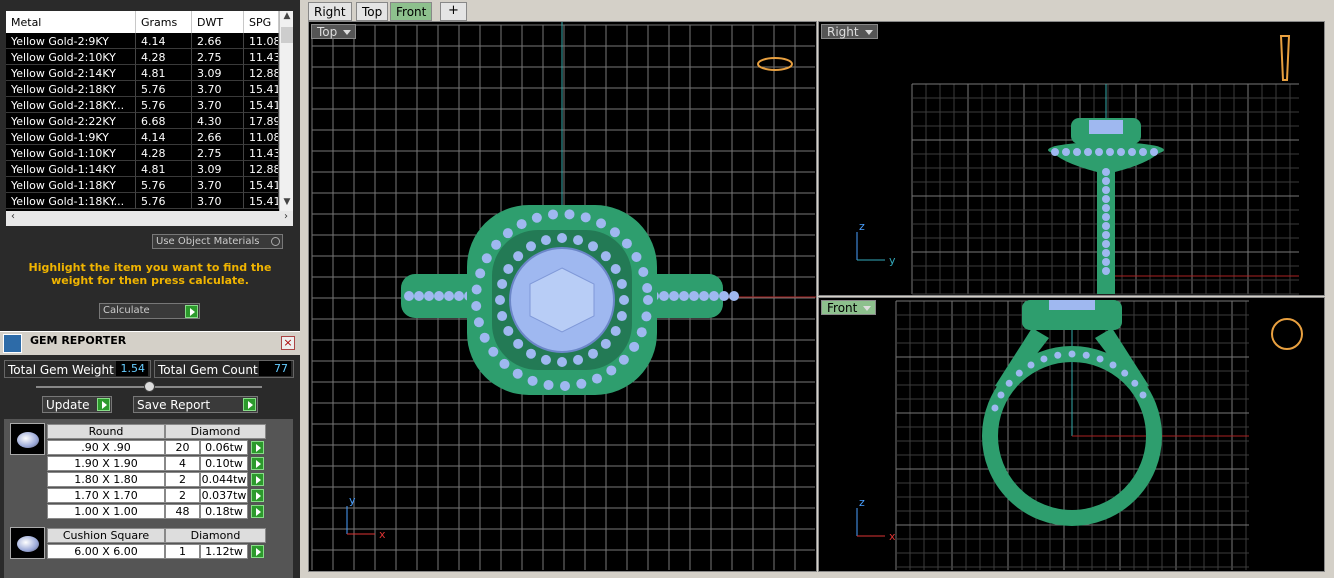 The height and width of the screenshot is (578, 1334). I want to click on header-spg: SPG, so click(261, 22).